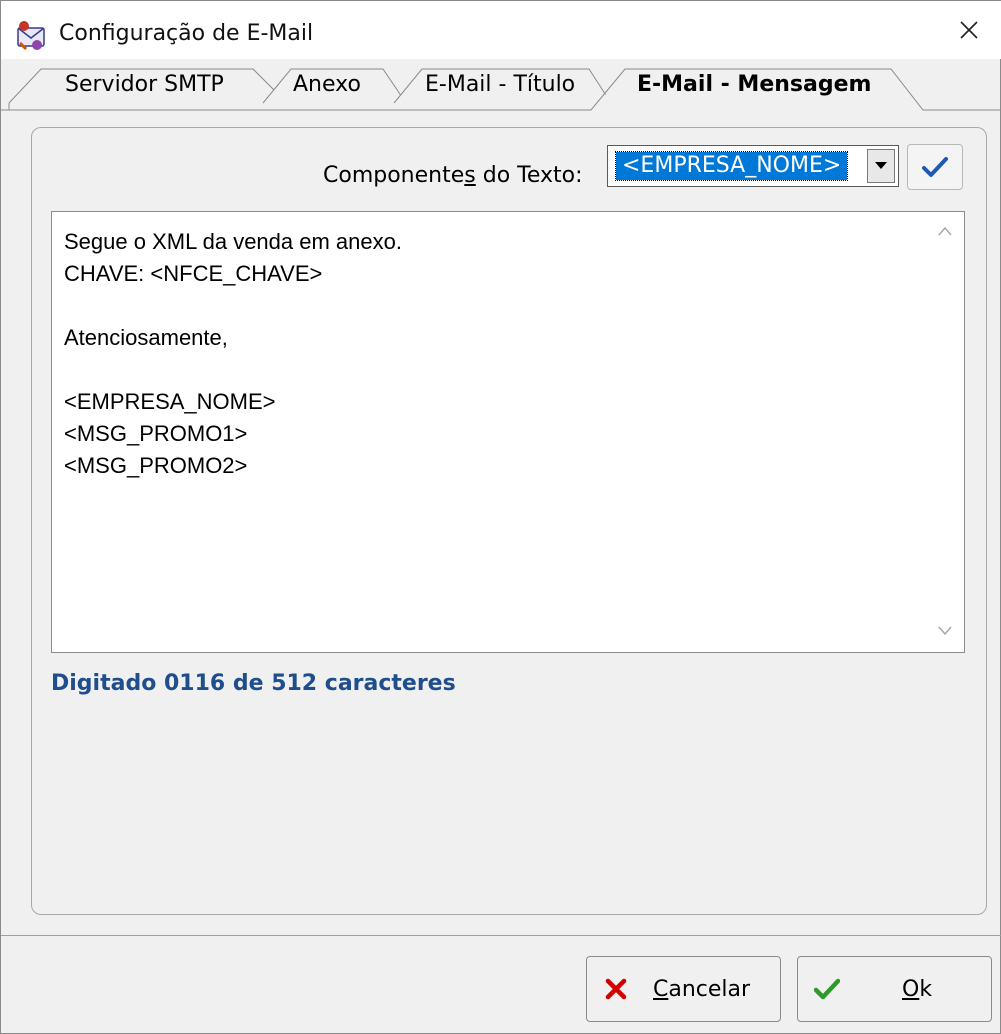  What do you see at coordinates (144, 84) in the screenshot?
I see `tab-servidor-smtp: Servidor SMTP` at bounding box center [144, 84].